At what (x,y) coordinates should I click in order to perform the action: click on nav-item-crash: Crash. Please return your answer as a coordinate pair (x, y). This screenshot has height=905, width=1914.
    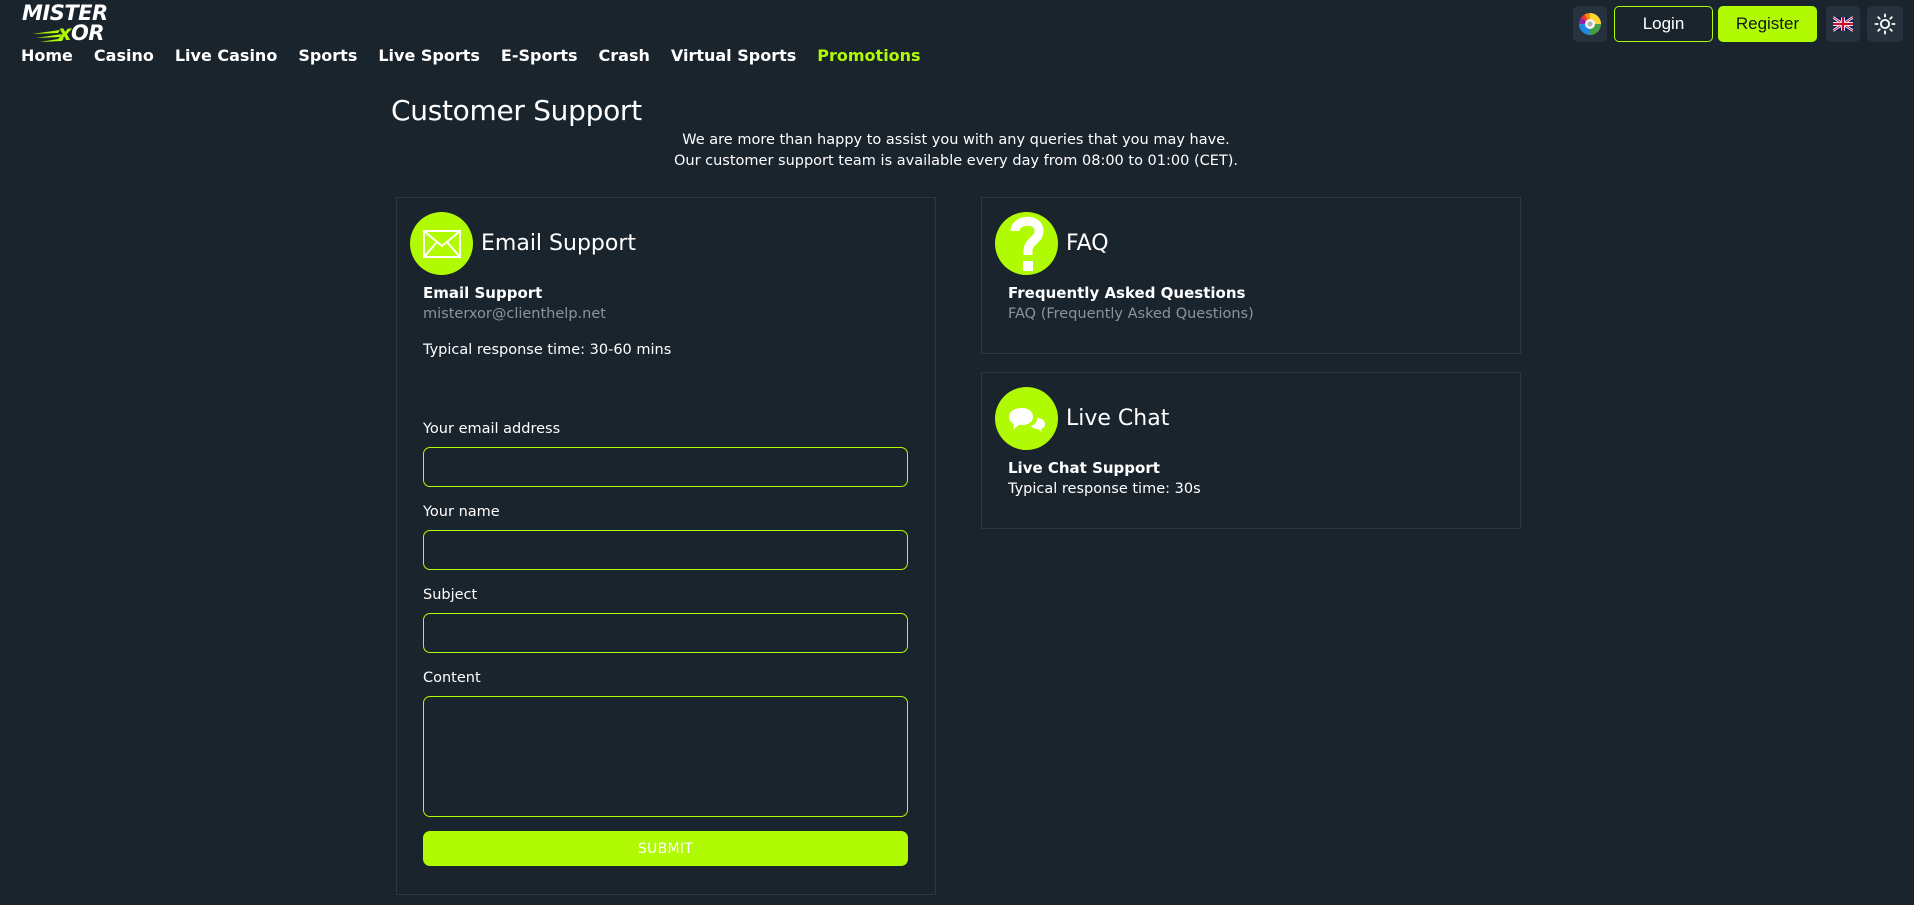
    Looking at the image, I should click on (624, 56).